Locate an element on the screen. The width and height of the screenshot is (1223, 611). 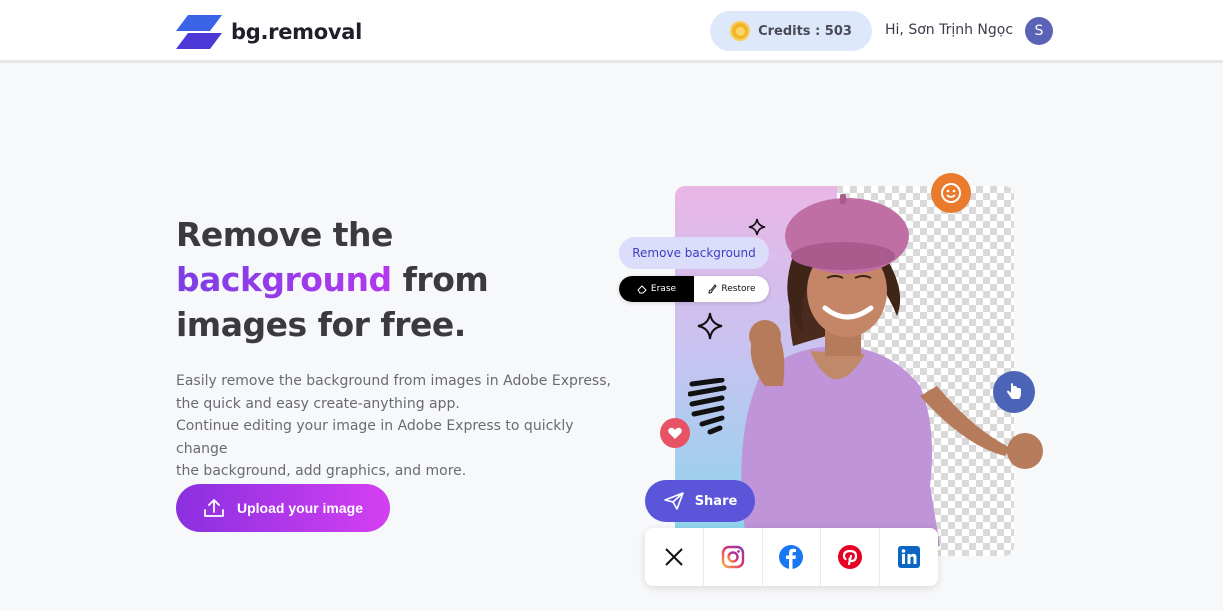
eraser-icon is located at coordinates (642, 289).